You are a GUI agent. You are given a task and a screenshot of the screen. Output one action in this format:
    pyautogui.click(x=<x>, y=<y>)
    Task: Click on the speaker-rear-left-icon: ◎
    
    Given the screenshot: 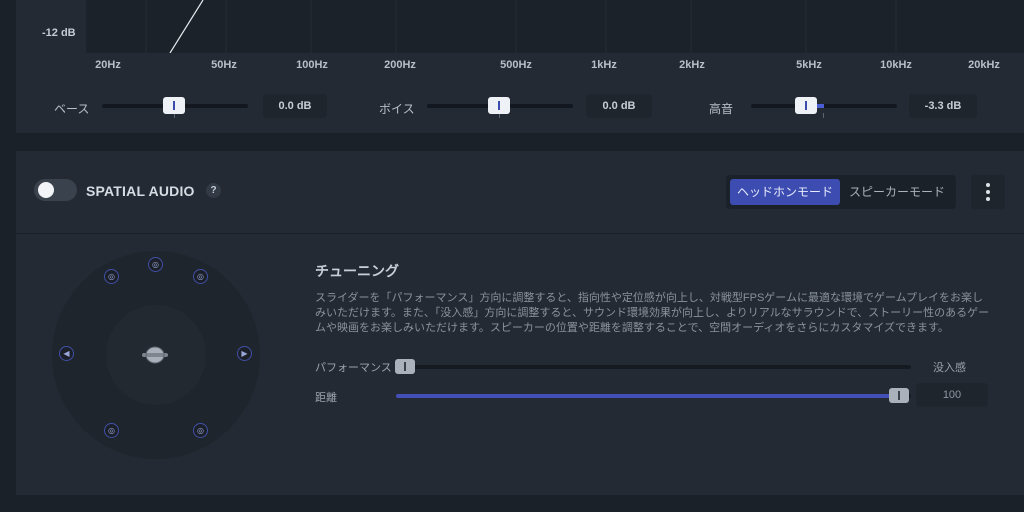 What is the action you would take?
    pyautogui.click(x=111, y=430)
    